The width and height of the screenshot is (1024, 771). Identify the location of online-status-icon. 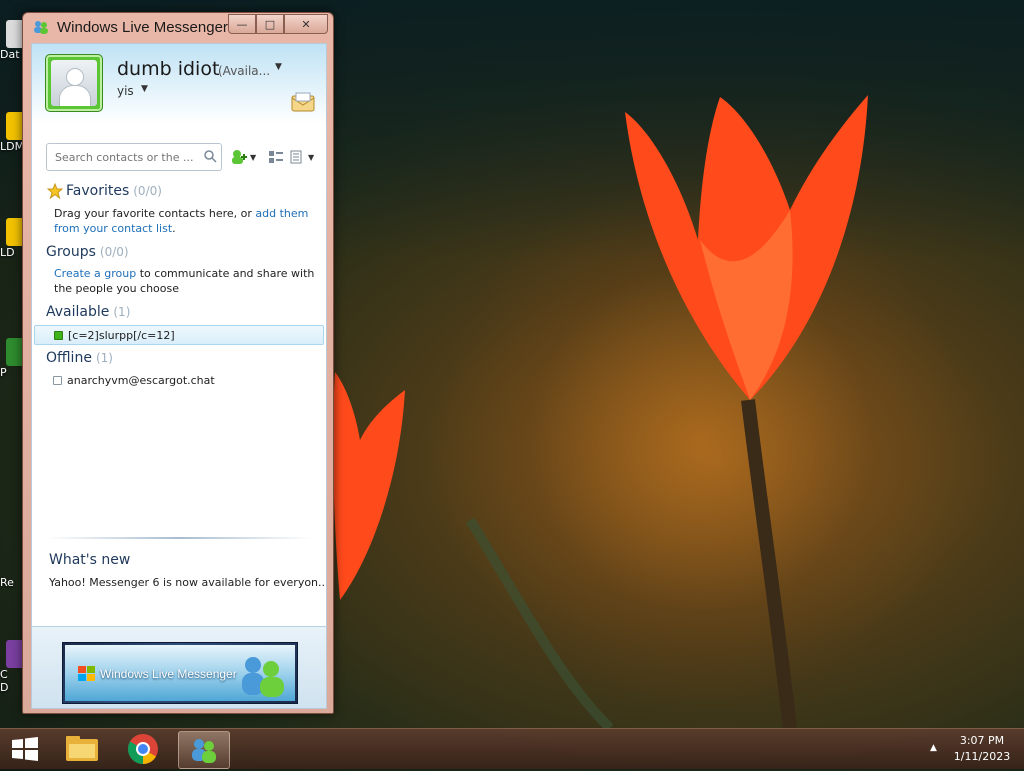
(58, 335).